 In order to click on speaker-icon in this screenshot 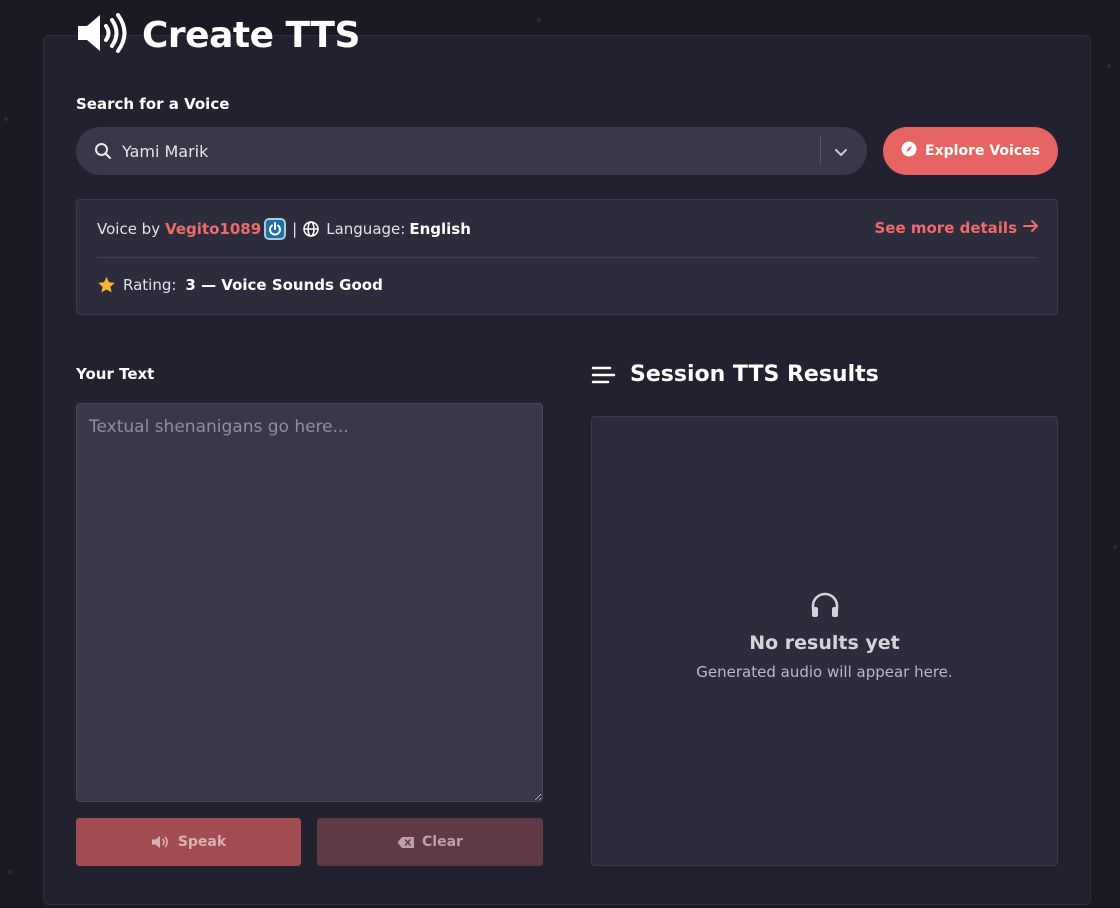, I will do `click(161, 842)`.